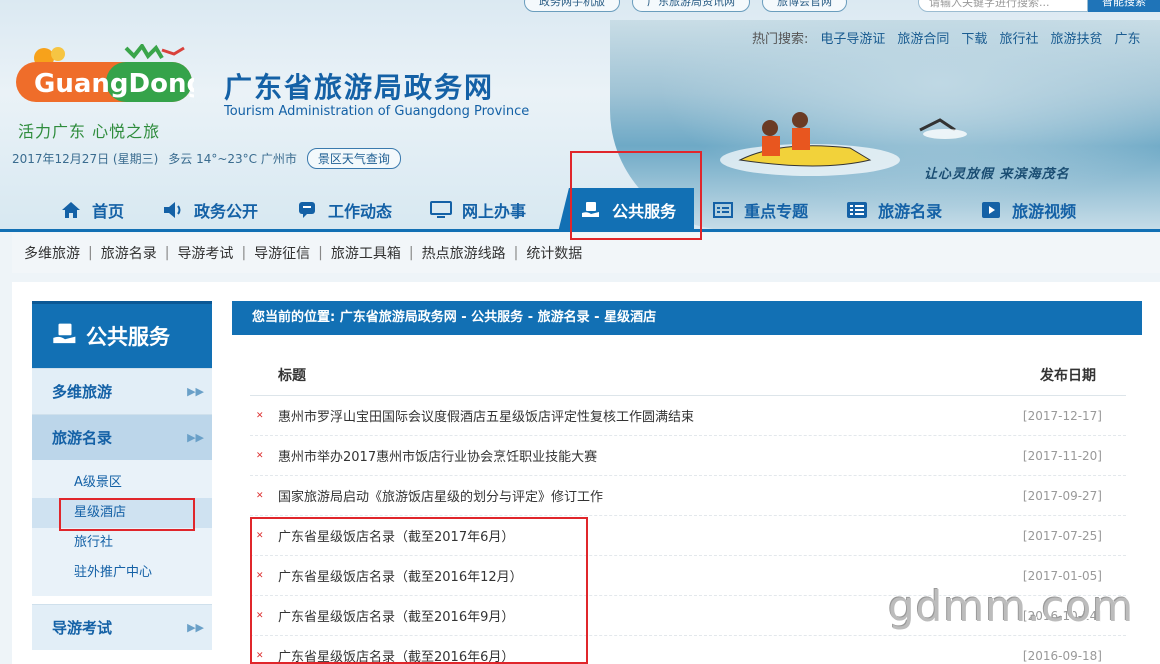 The height and width of the screenshot is (664, 1160). I want to click on top-link-mobile: 政务网手机版, so click(572, 6).